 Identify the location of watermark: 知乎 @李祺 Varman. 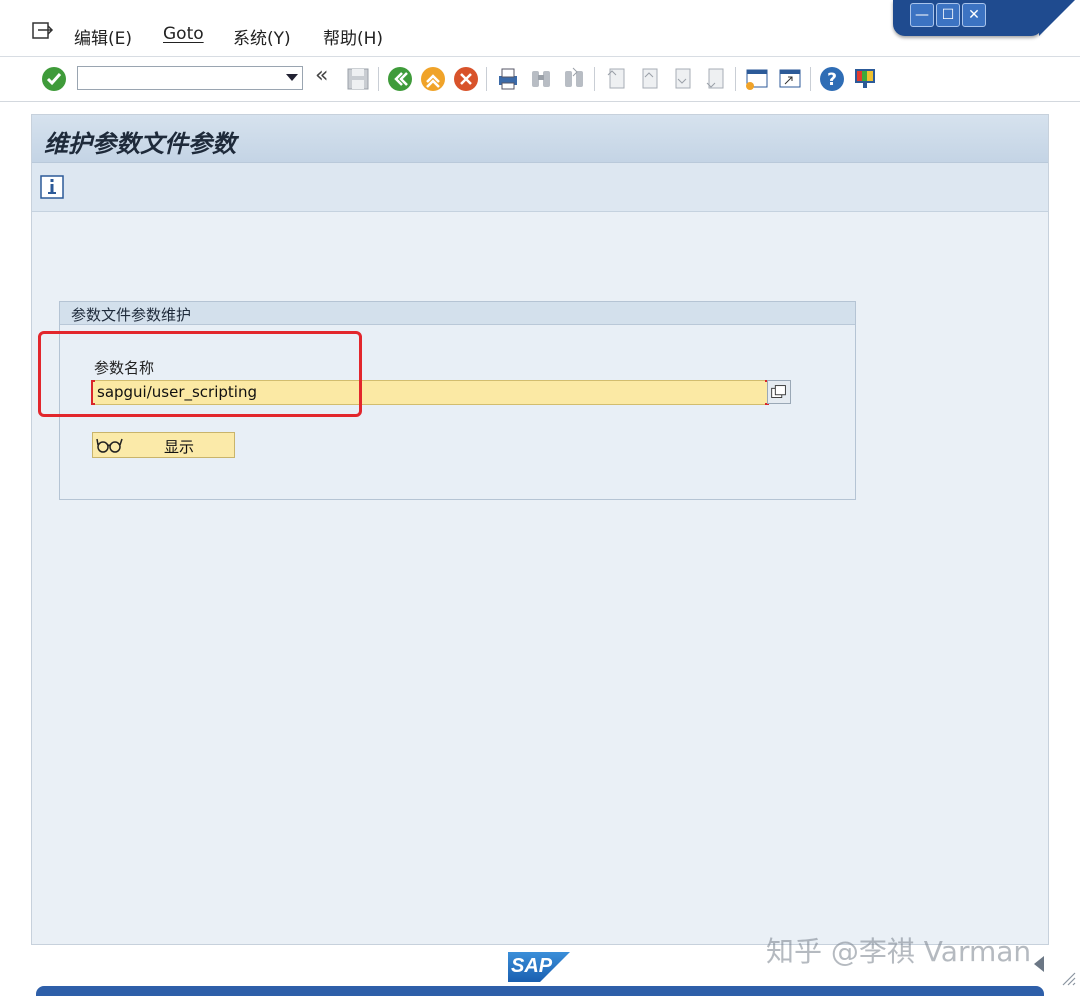
(899, 951).